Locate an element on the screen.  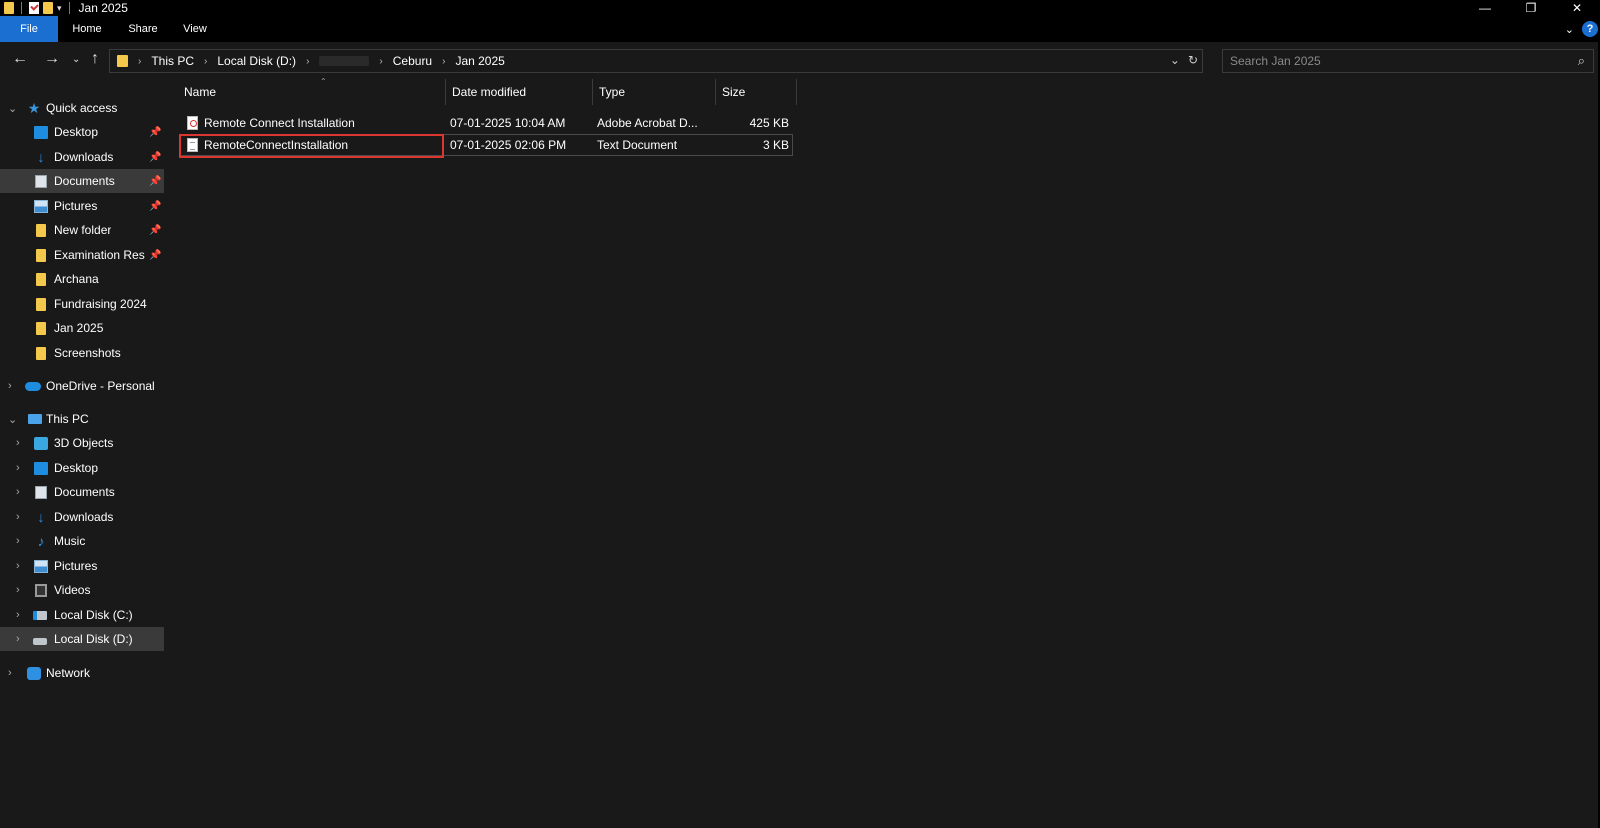
address-dropdown-chevron-icon: ⌄ is located at coordinates (1175, 60).